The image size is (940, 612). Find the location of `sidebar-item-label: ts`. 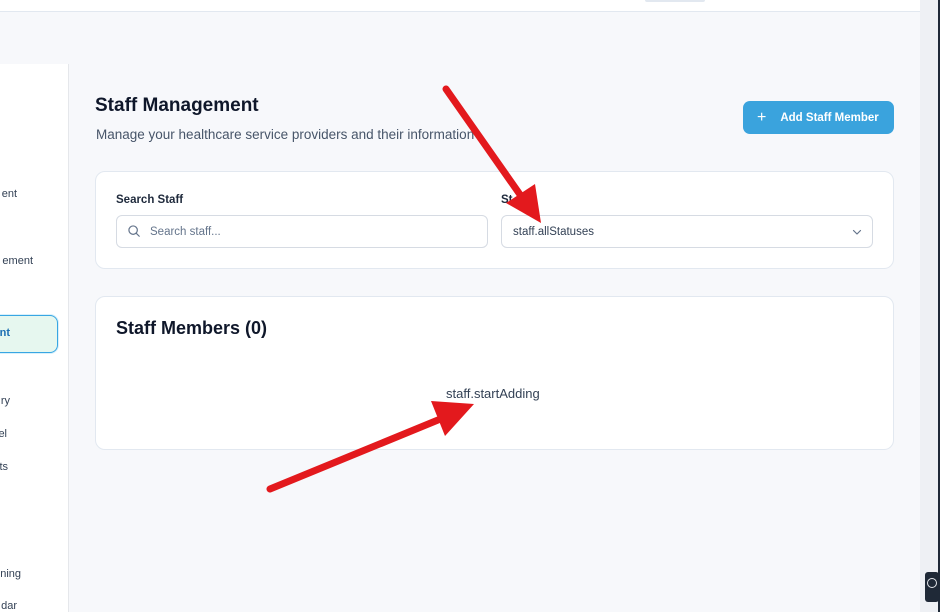

sidebar-item-label: ts is located at coordinates (4, 467).